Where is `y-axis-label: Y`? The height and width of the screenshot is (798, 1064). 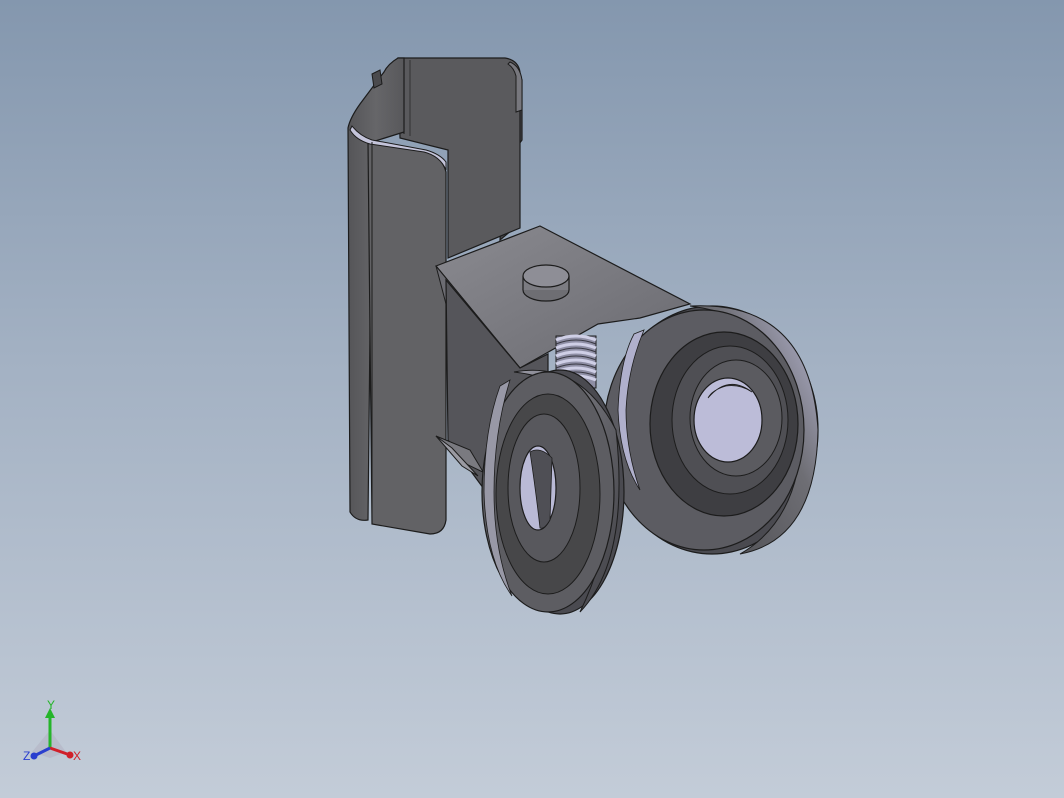
y-axis-label: Y is located at coordinates (51, 706).